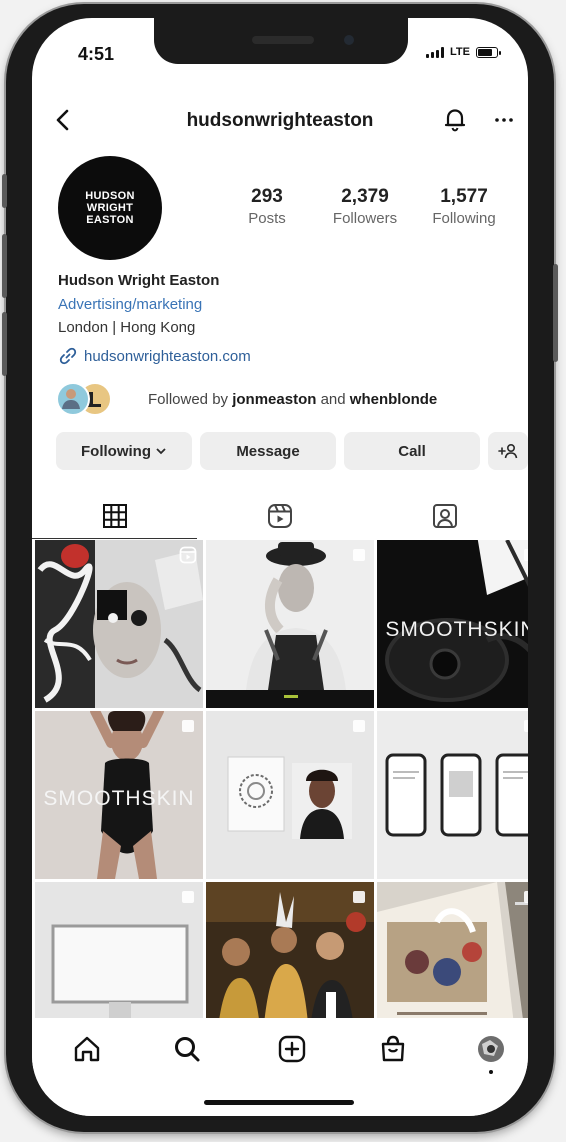 The width and height of the screenshot is (566, 1142). I want to click on nav-home, so click(87, 1049).